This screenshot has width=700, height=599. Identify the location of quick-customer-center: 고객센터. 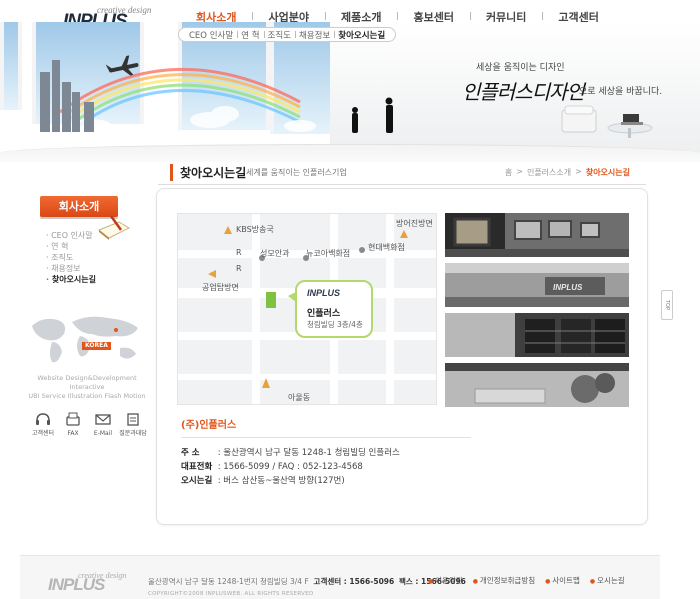
(43, 425).